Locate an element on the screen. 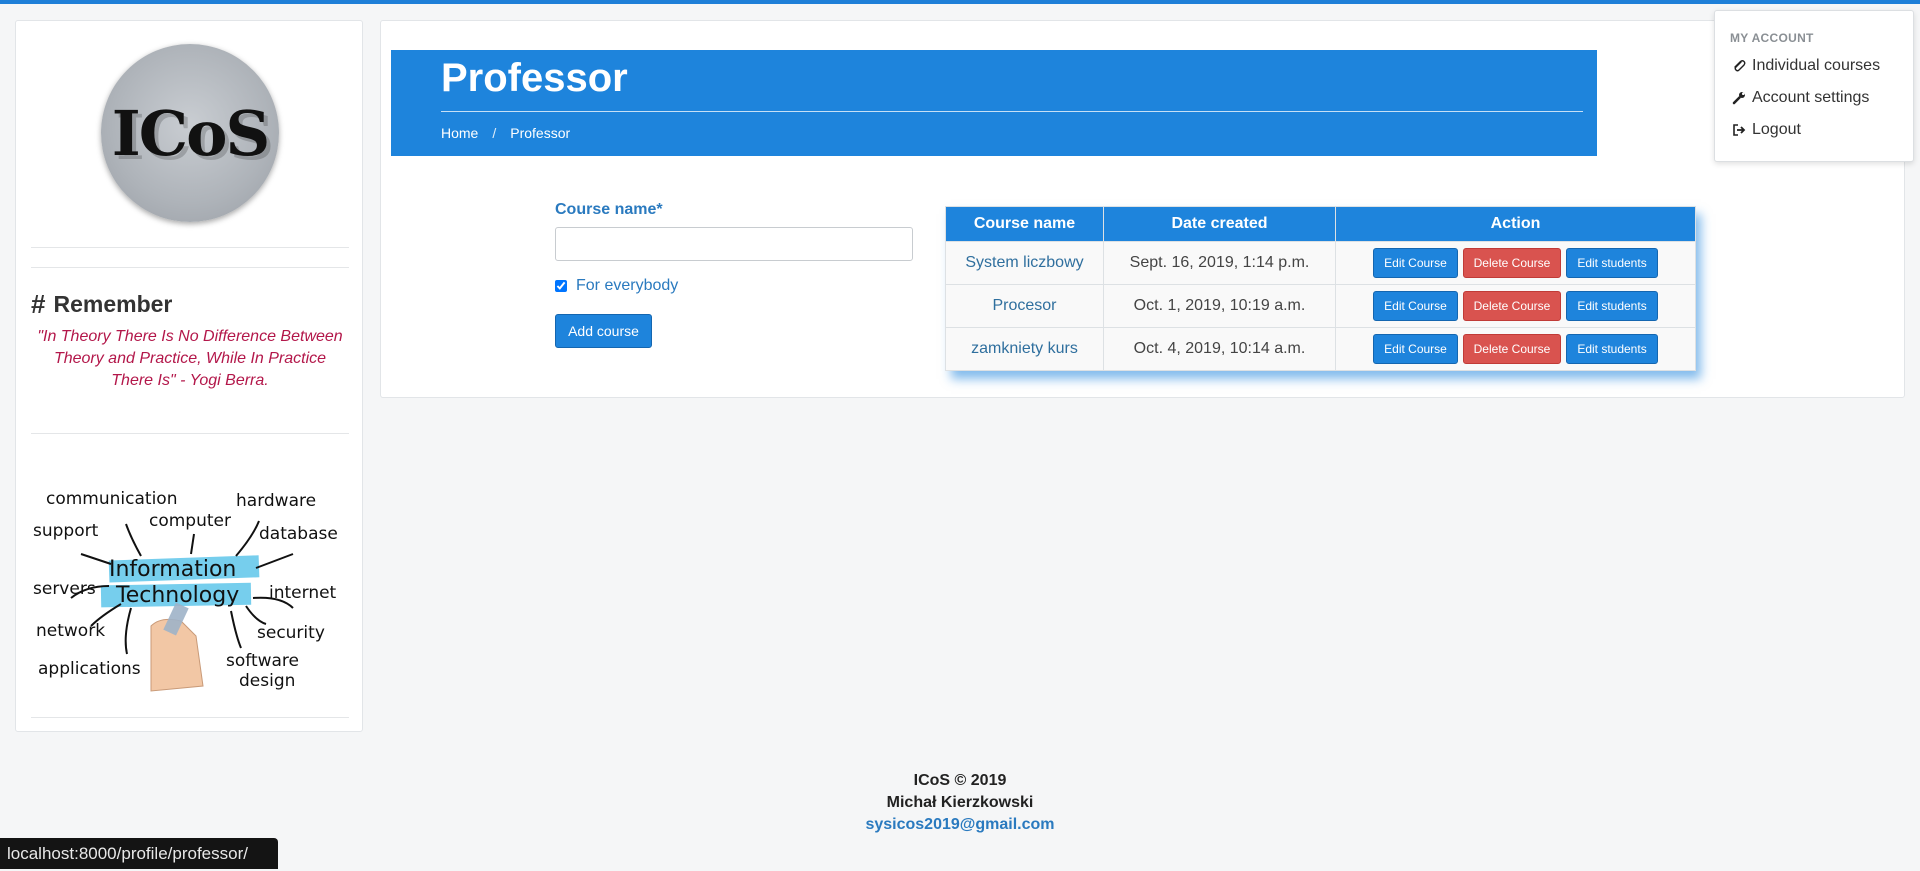  logo-circle: ICoS is located at coordinates (190, 133).